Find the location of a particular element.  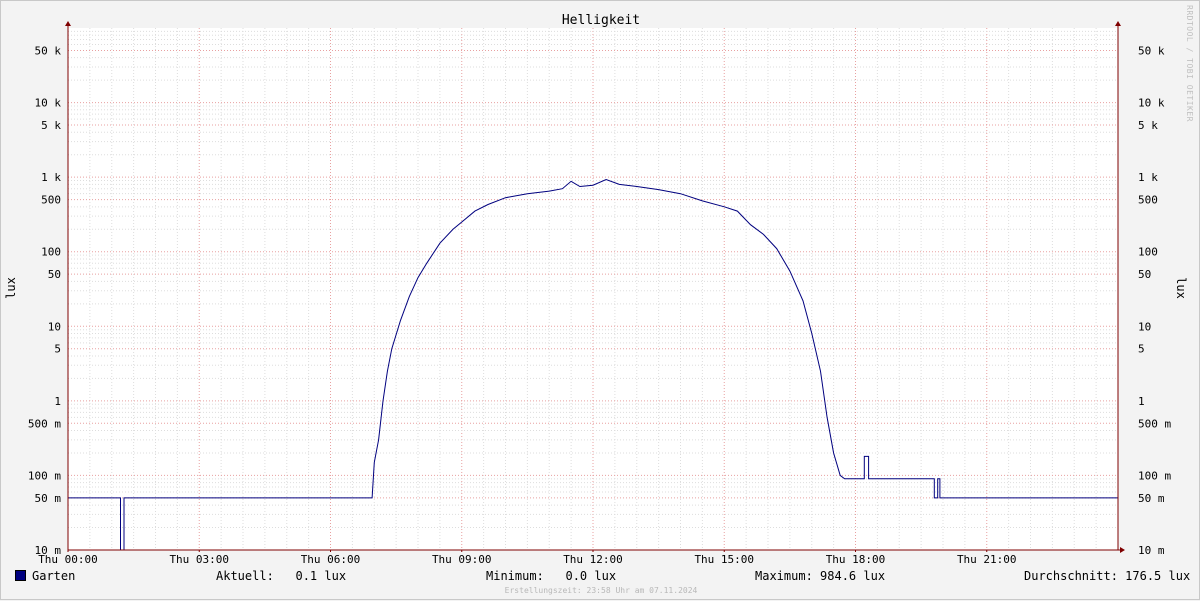

x-tick-label: Thu 12:00 is located at coordinates (593, 559).